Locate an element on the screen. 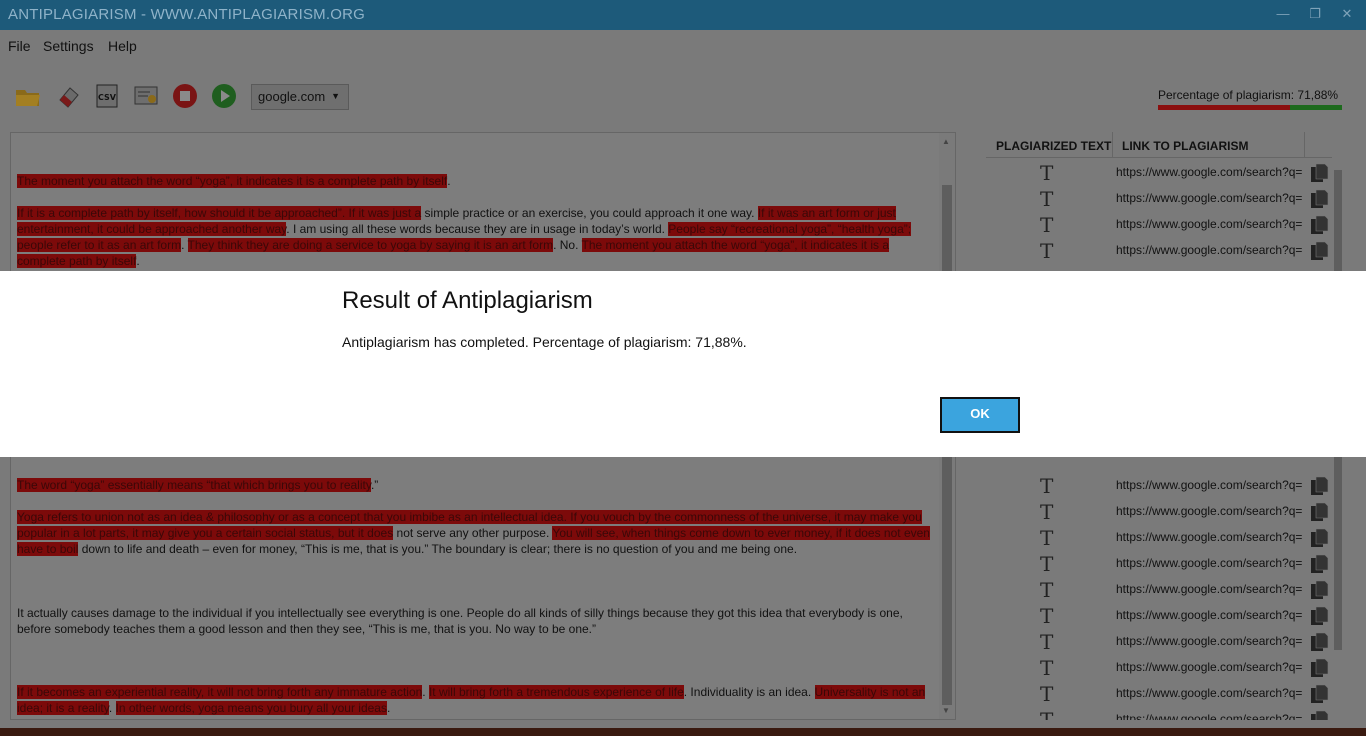  minimize-icon: — is located at coordinates (1283, 14).